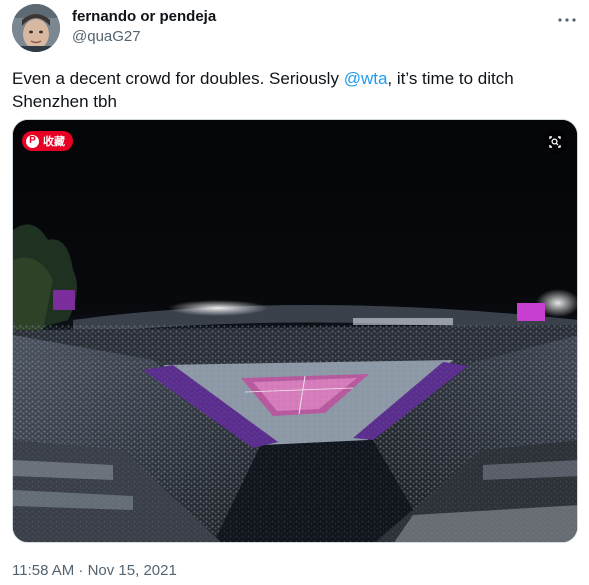 Image resolution: width=589 pixels, height=585 pixels. I want to click on pinterest-icon: P, so click(32, 141).